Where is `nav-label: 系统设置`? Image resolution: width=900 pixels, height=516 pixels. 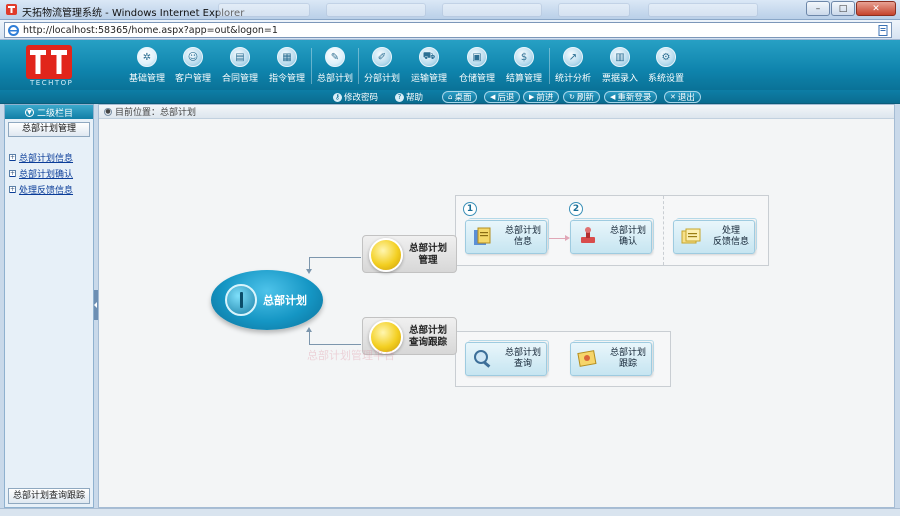
nav-label: 系统设置 is located at coordinates (665, 79).